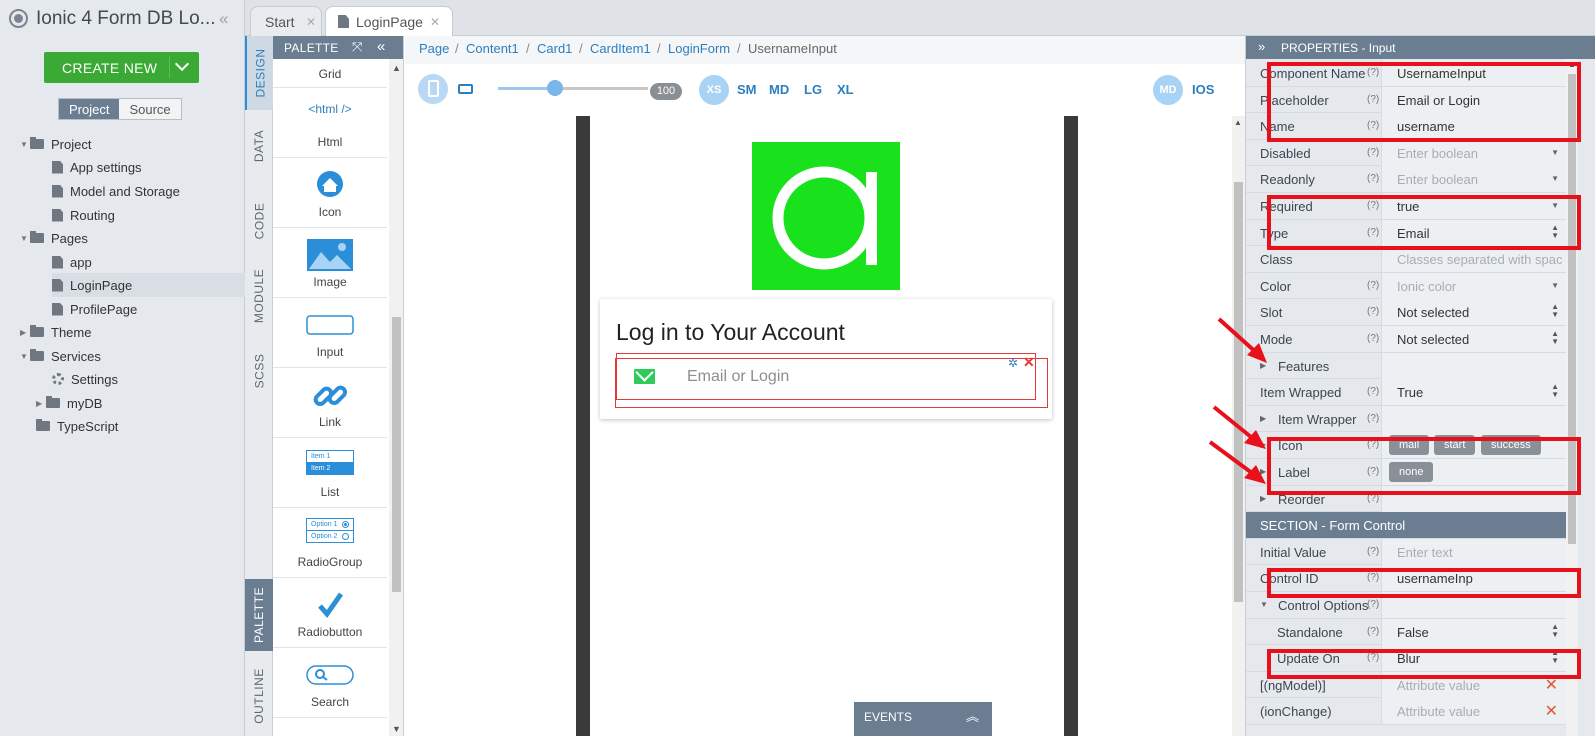 The image size is (1595, 736). What do you see at coordinates (55, 144) in the screenshot?
I see `tree-item-project: ▼ Project` at bounding box center [55, 144].